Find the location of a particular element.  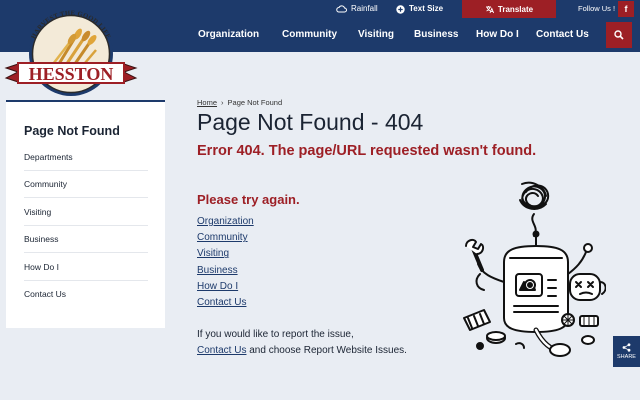

search-button is located at coordinates (619, 35).